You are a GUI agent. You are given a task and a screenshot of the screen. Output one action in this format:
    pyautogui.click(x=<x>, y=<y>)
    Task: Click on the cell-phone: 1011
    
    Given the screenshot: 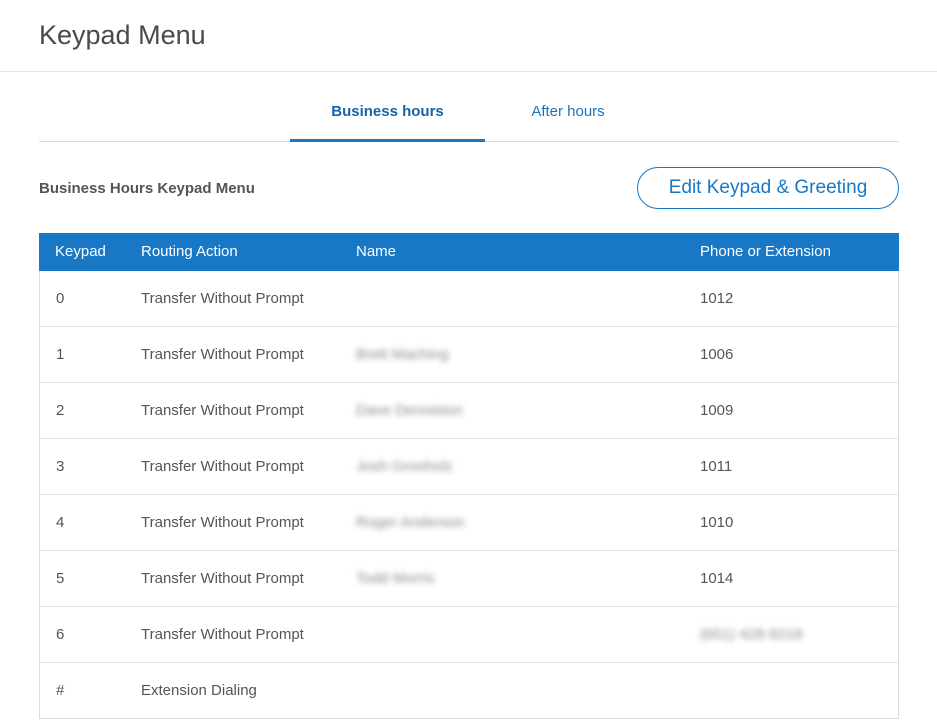 What is the action you would take?
    pyautogui.click(x=716, y=466)
    